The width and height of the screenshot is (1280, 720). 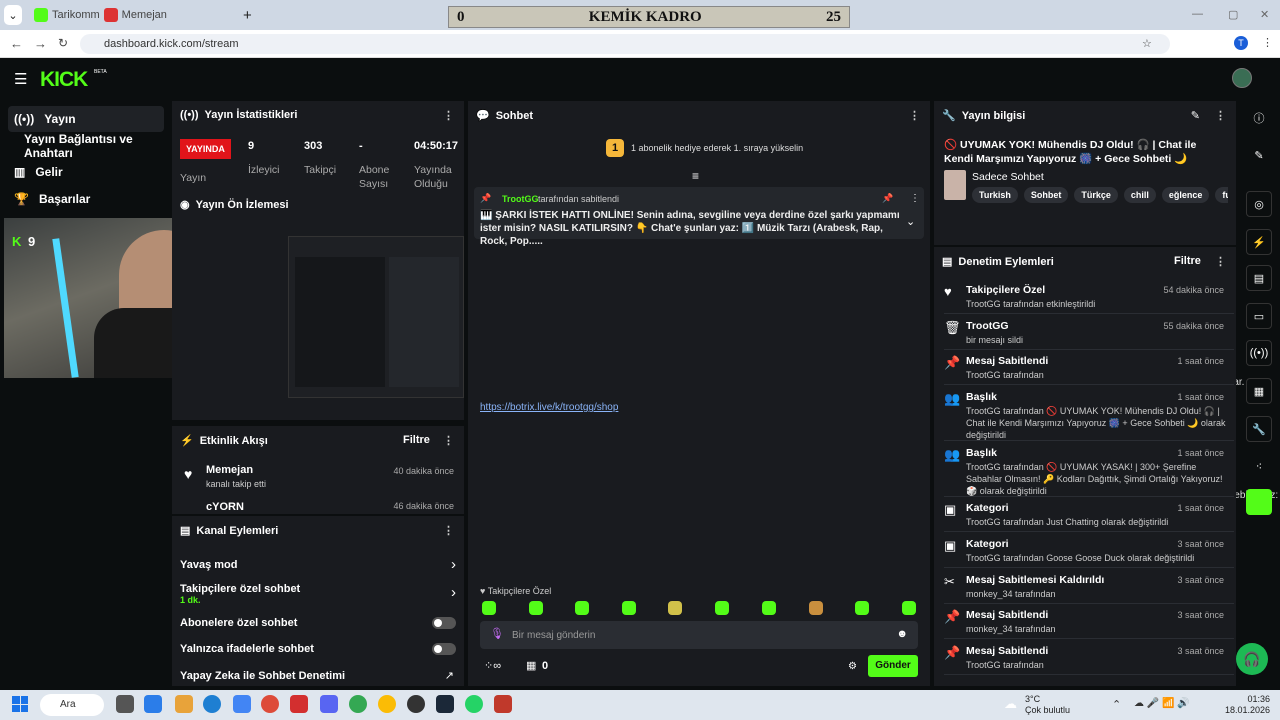 What do you see at coordinates (1139, 195) in the screenshot?
I see `tag-chip: chill` at bounding box center [1139, 195].